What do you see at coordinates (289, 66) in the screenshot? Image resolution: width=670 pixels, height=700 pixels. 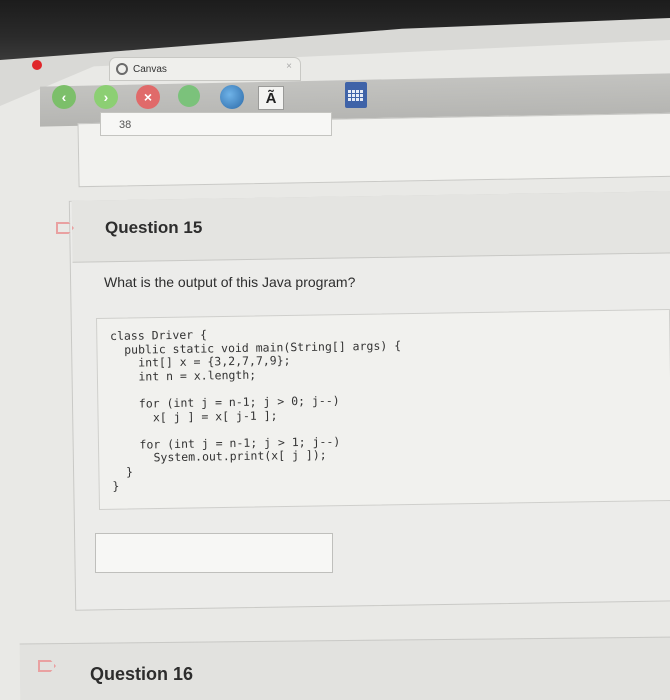 I see `tab-close-icon: ×` at bounding box center [289, 66].